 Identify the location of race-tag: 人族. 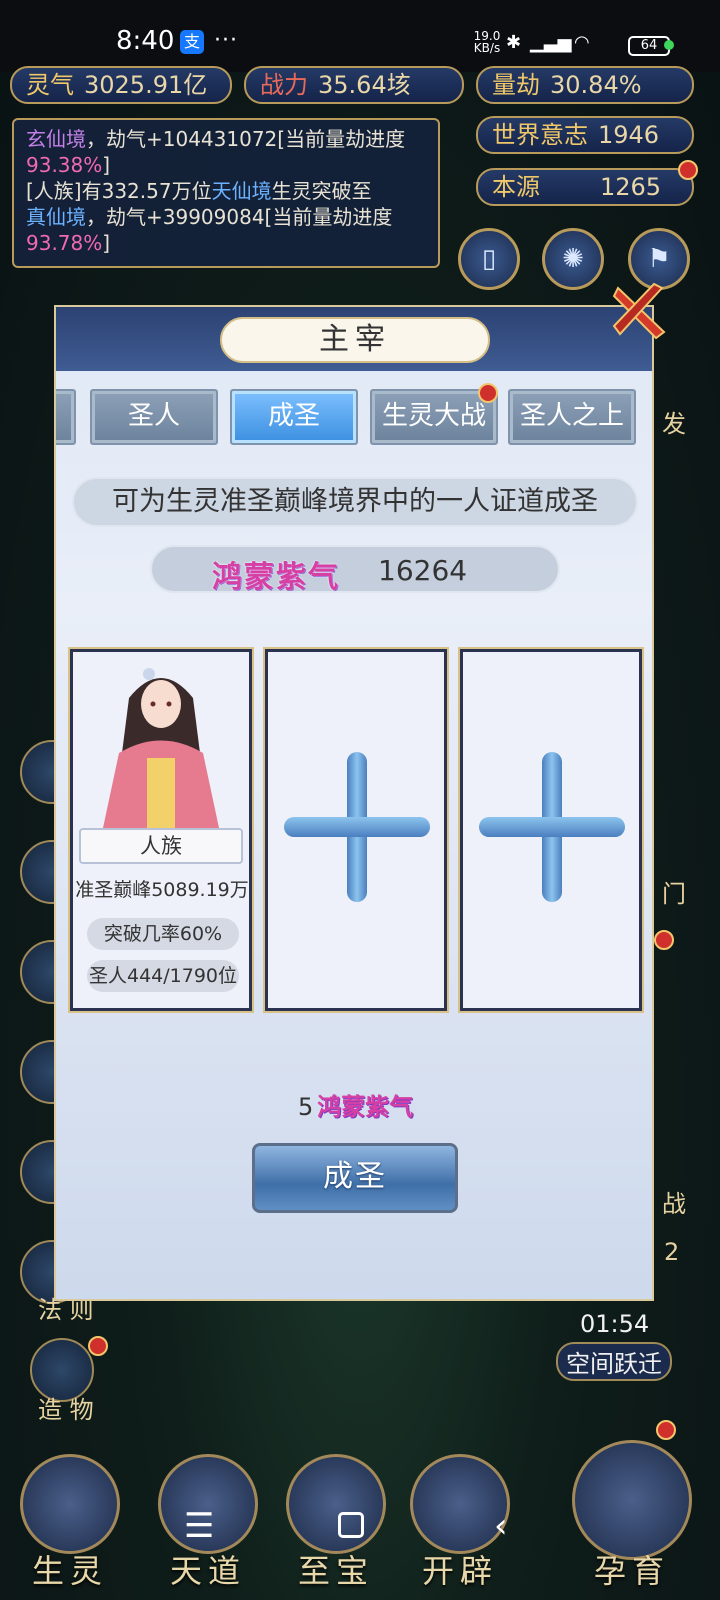
(161, 846).